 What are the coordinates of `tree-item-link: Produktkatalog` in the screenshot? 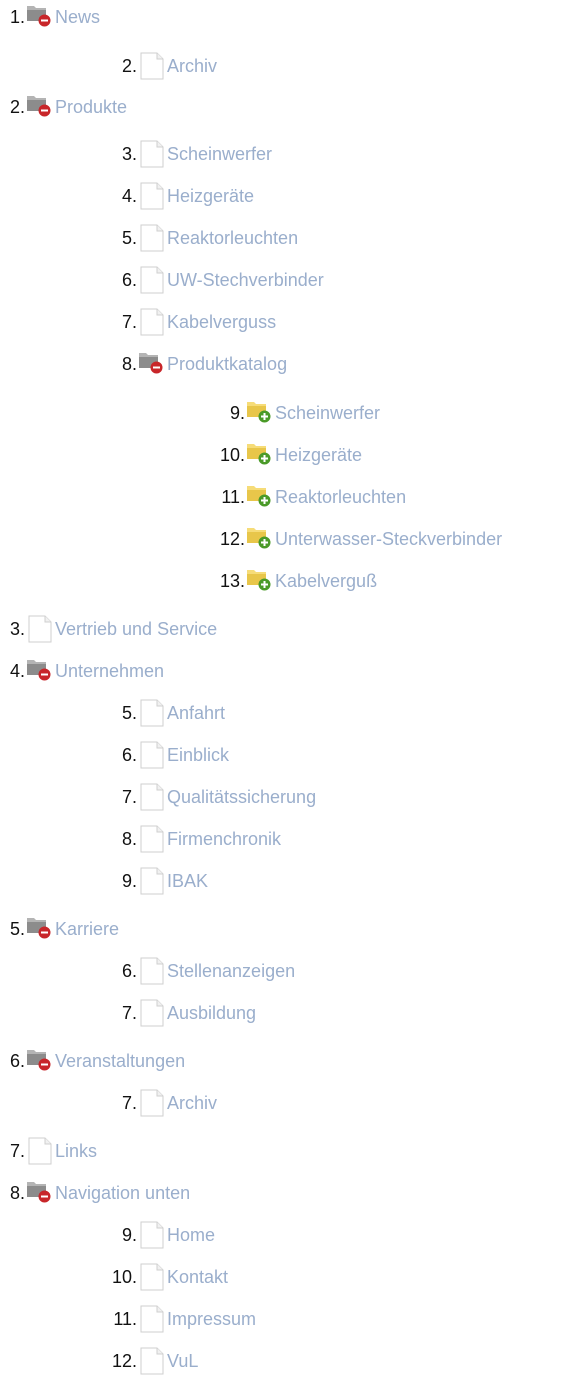 It's located at (227, 364).